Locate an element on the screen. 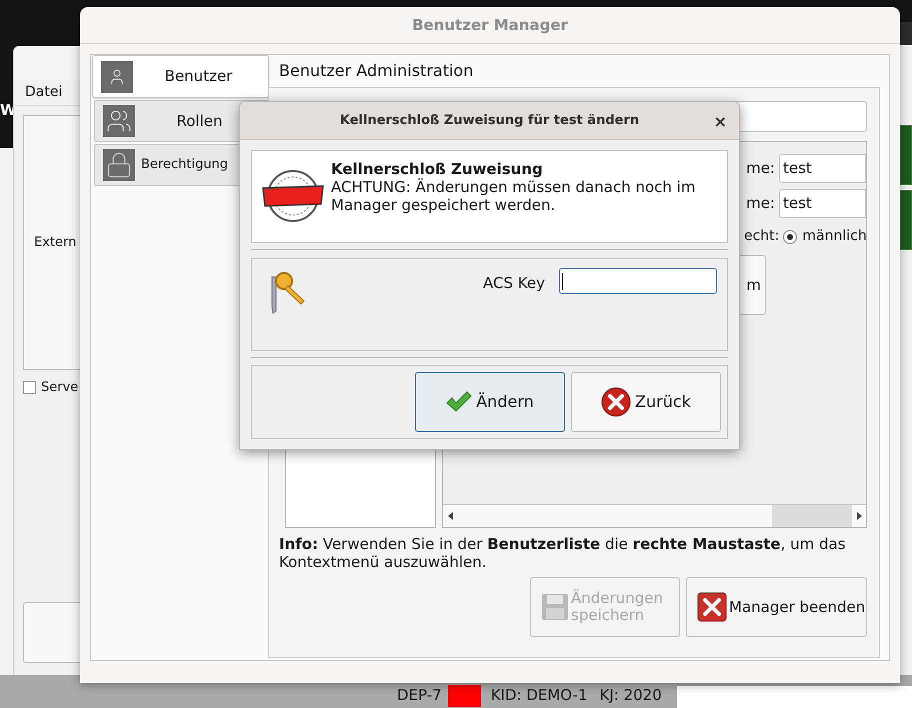 The image size is (912, 708). cancel-icon is located at coordinates (616, 402).